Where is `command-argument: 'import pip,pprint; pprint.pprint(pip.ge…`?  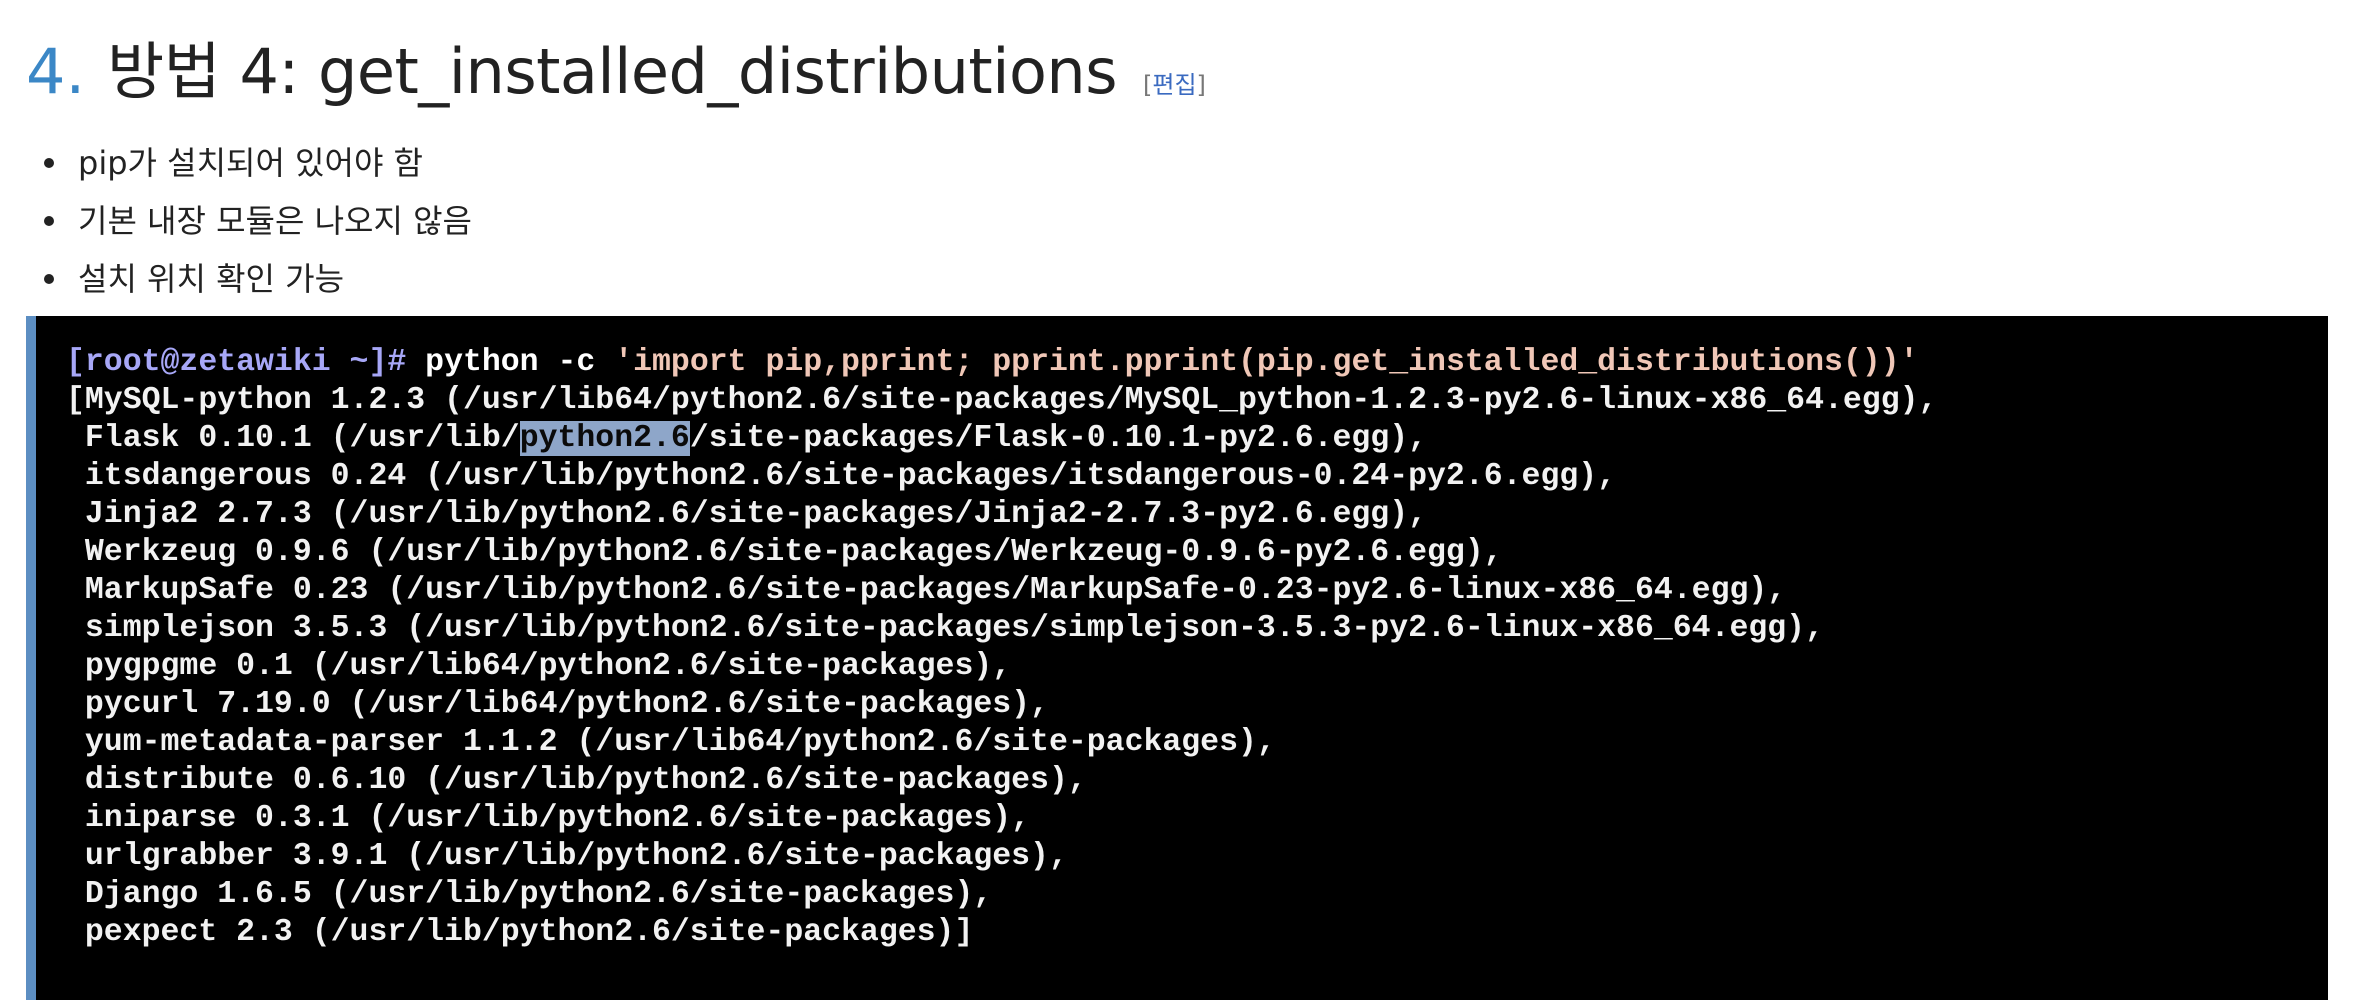
command-argument: 'import pip,pprint; pprint.pprint(pip.ge… is located at coordinates (1266, 362).